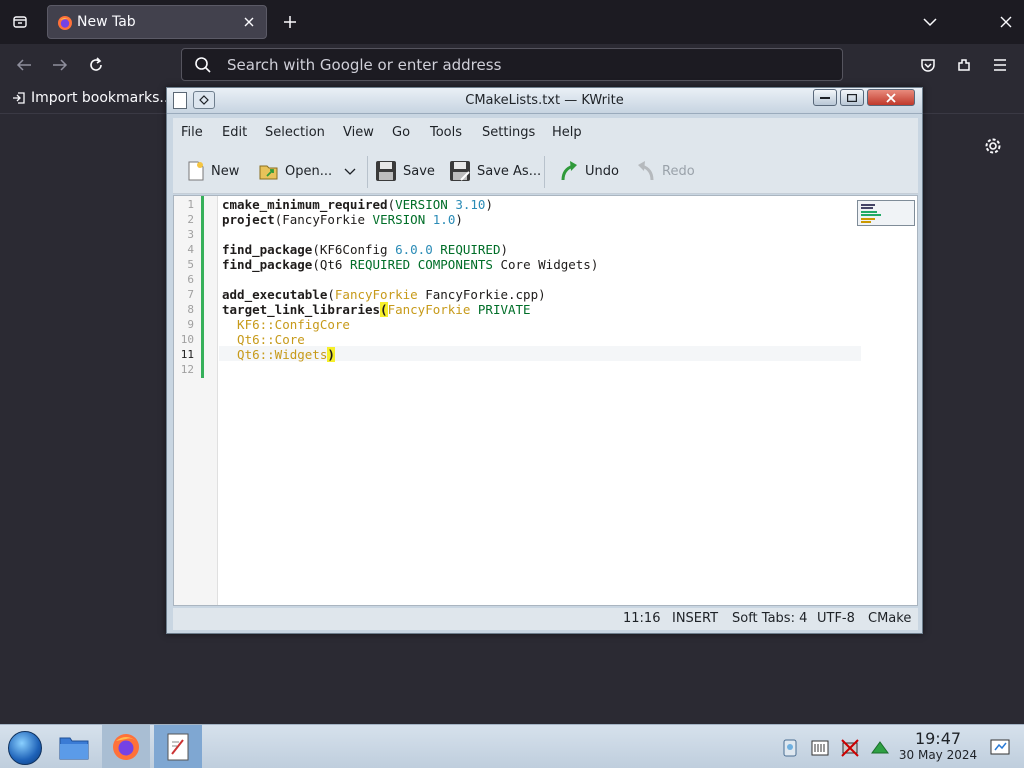  Describe the element at coordinates (190, 324) in the screenshot. I see `line-number: 9` at that location.